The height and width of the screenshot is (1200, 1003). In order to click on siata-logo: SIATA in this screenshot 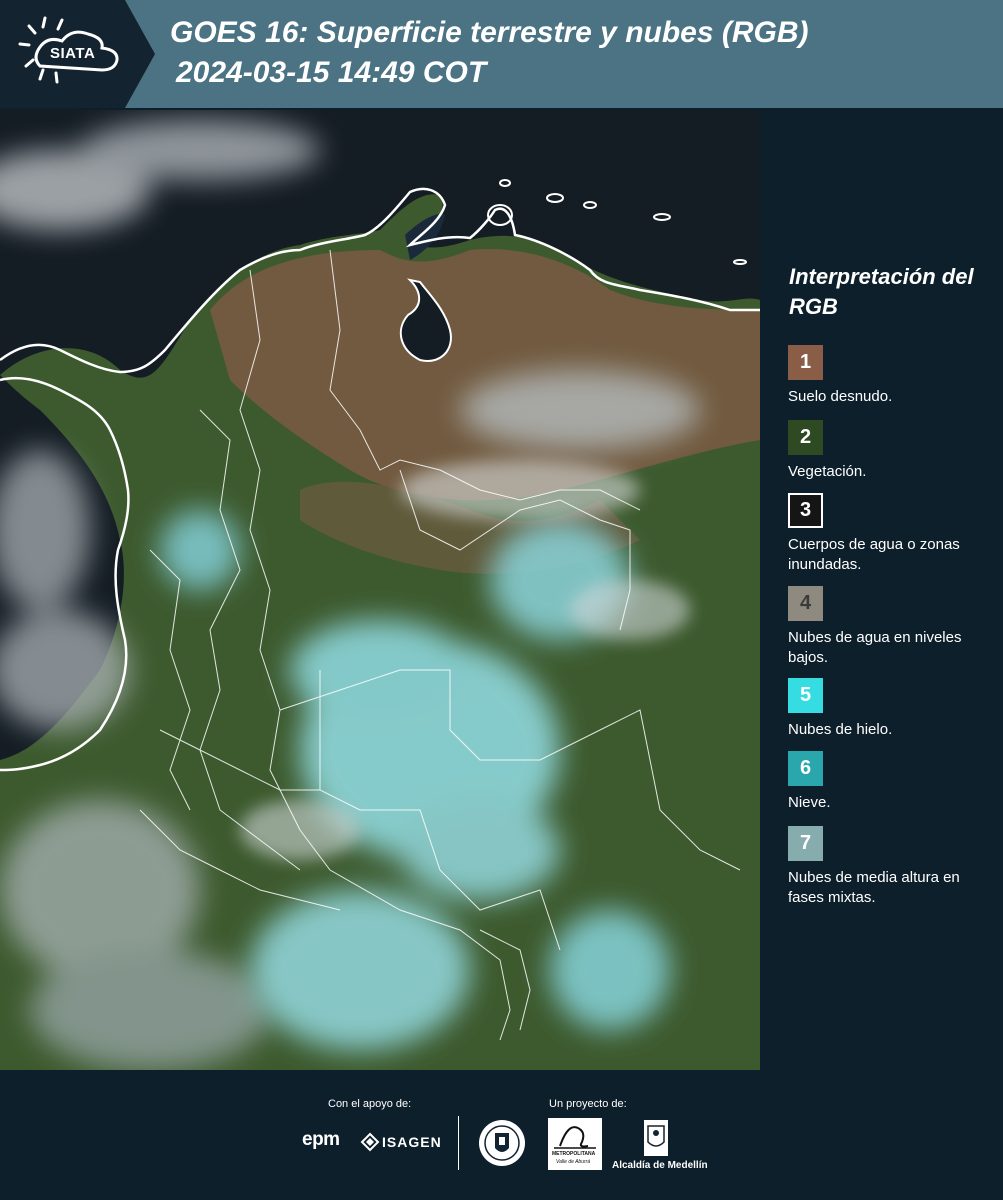, I will do `click(77, 54)`.